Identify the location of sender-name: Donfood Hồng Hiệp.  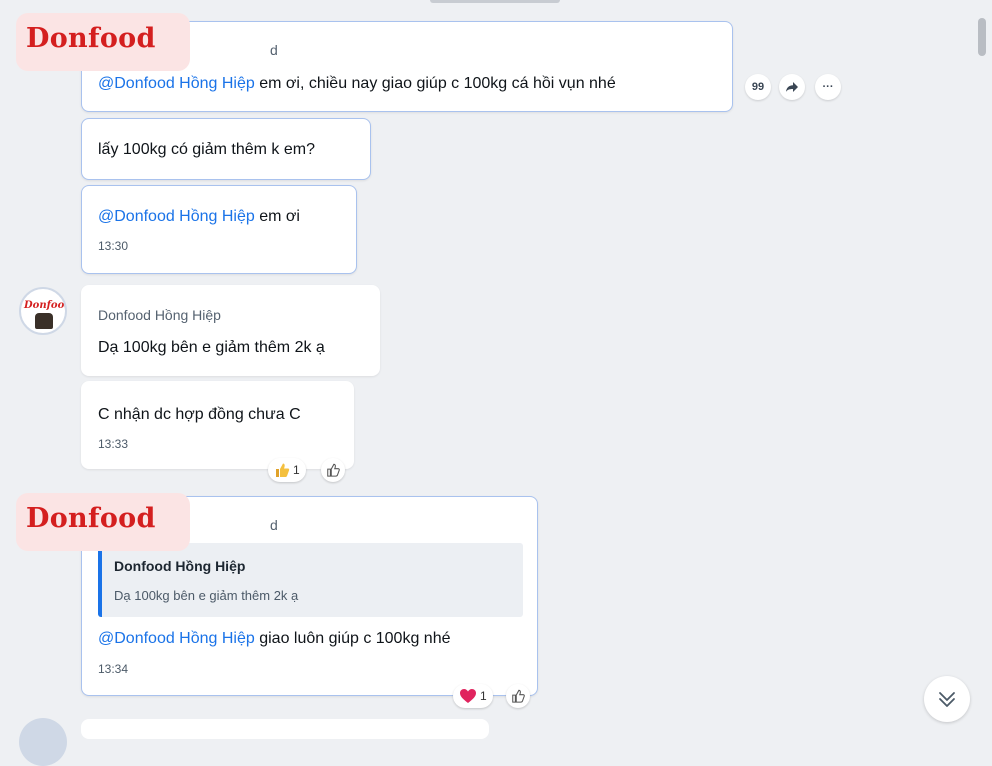
(159, 315).